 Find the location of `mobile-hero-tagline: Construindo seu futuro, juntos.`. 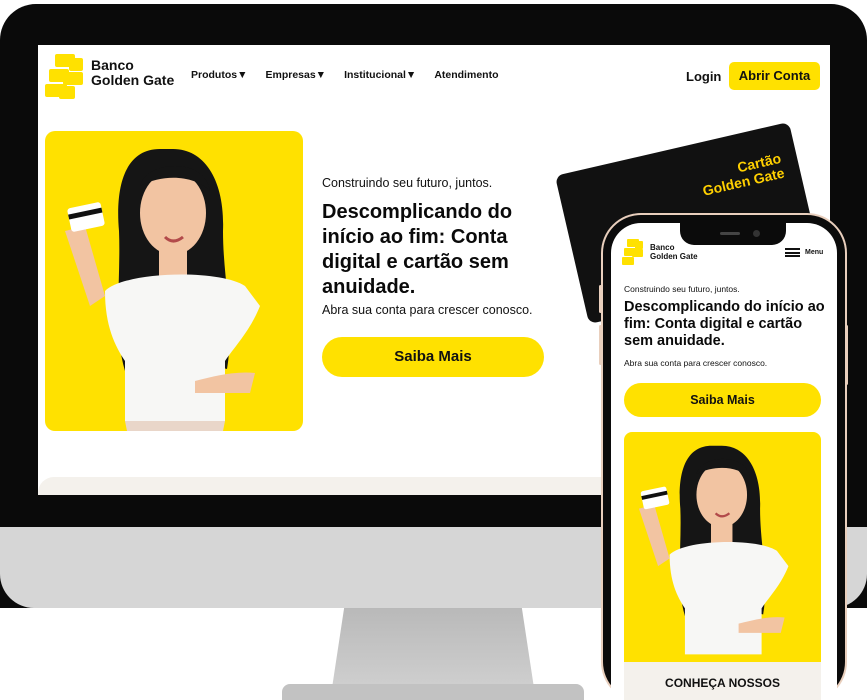

mobile-hero-tagline: Construindo seu futuro, juntos. is located at coordinates (682, 289).